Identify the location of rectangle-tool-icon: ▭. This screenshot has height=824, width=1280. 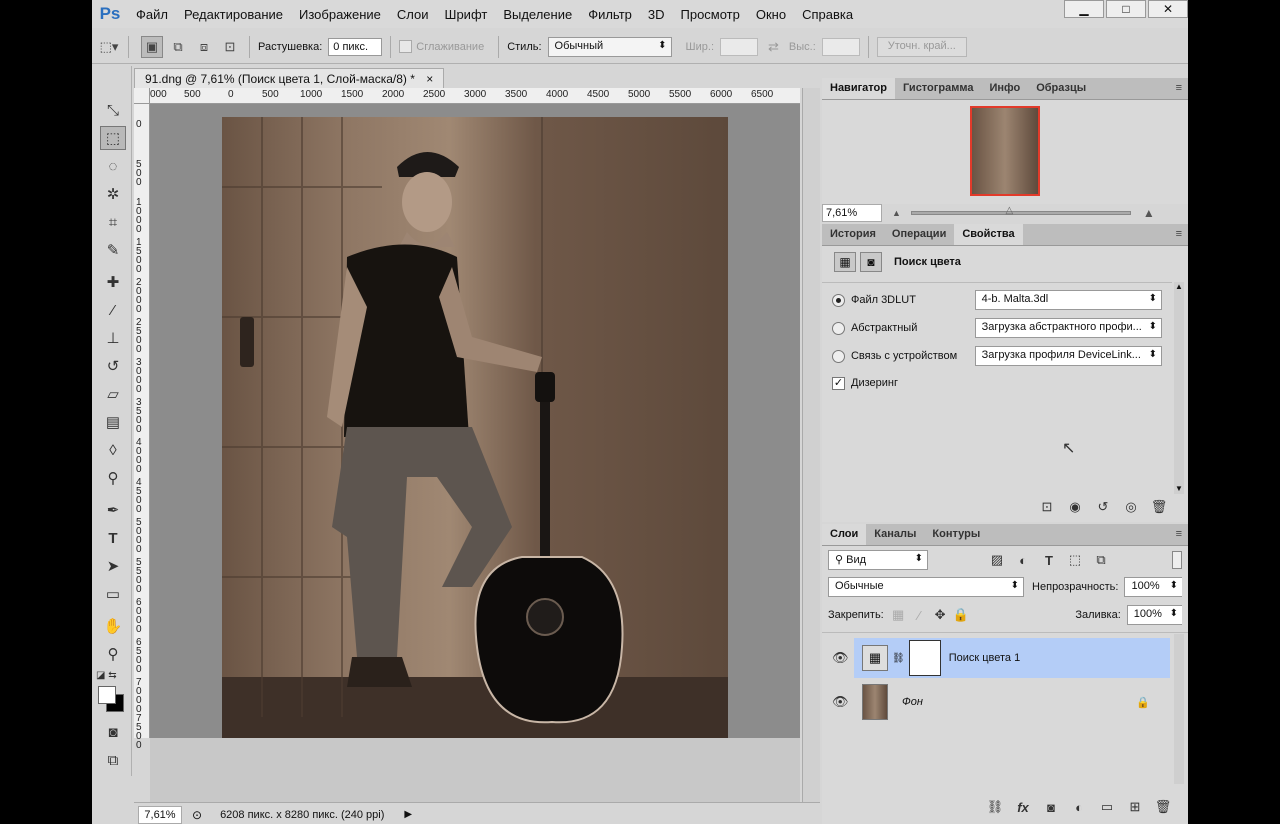
(113, 594).